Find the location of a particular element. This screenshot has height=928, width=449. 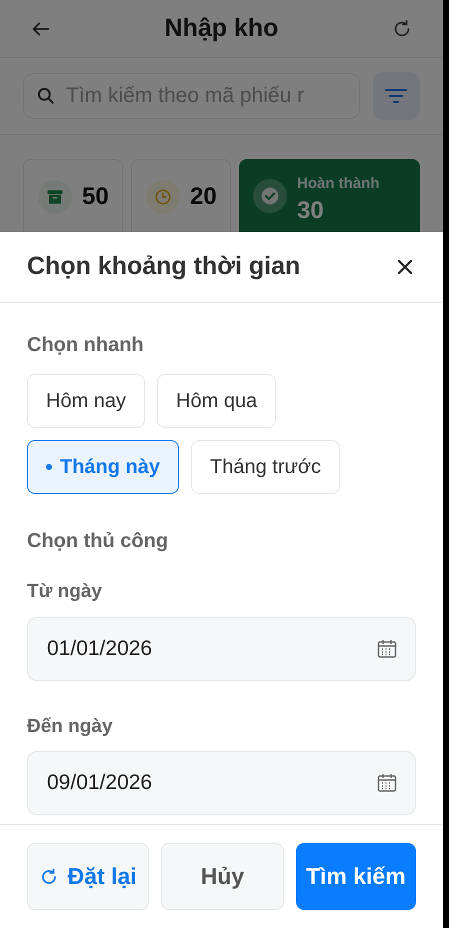

field-label: Từ ngày is located at coordinates (65, 592).